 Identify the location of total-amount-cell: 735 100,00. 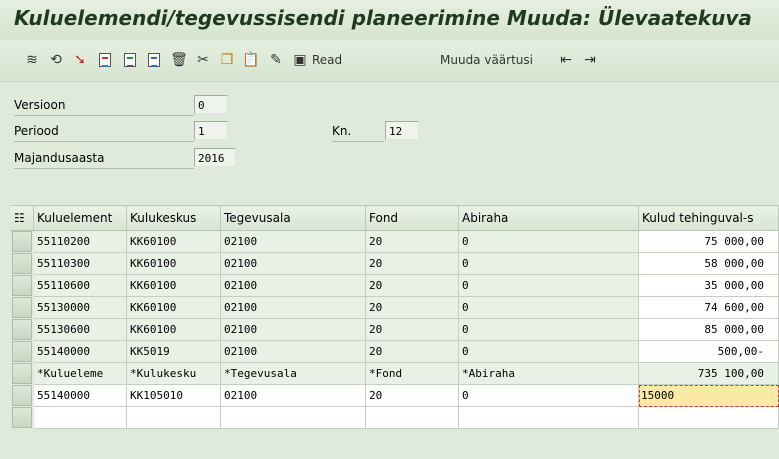
(709, 374).